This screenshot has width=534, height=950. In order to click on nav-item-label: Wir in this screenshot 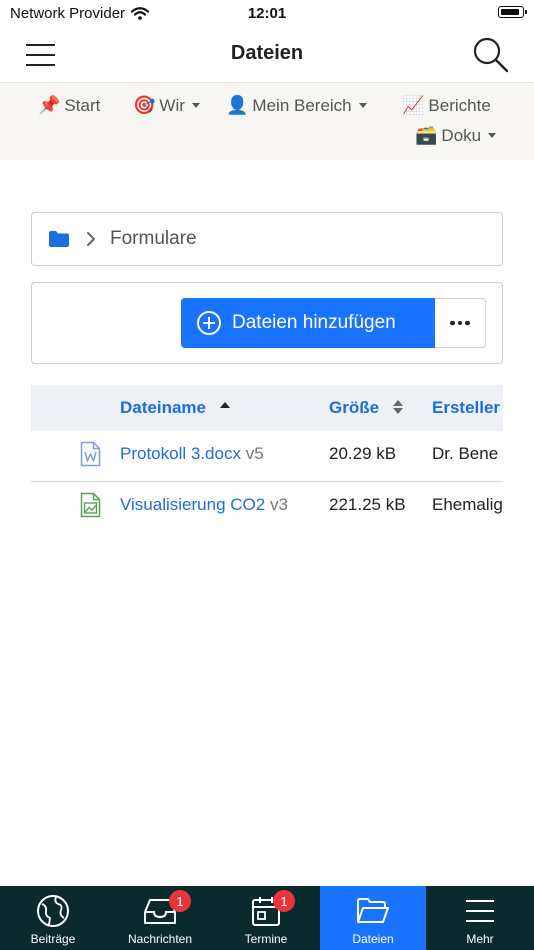, I will do `click(172, 105)`.